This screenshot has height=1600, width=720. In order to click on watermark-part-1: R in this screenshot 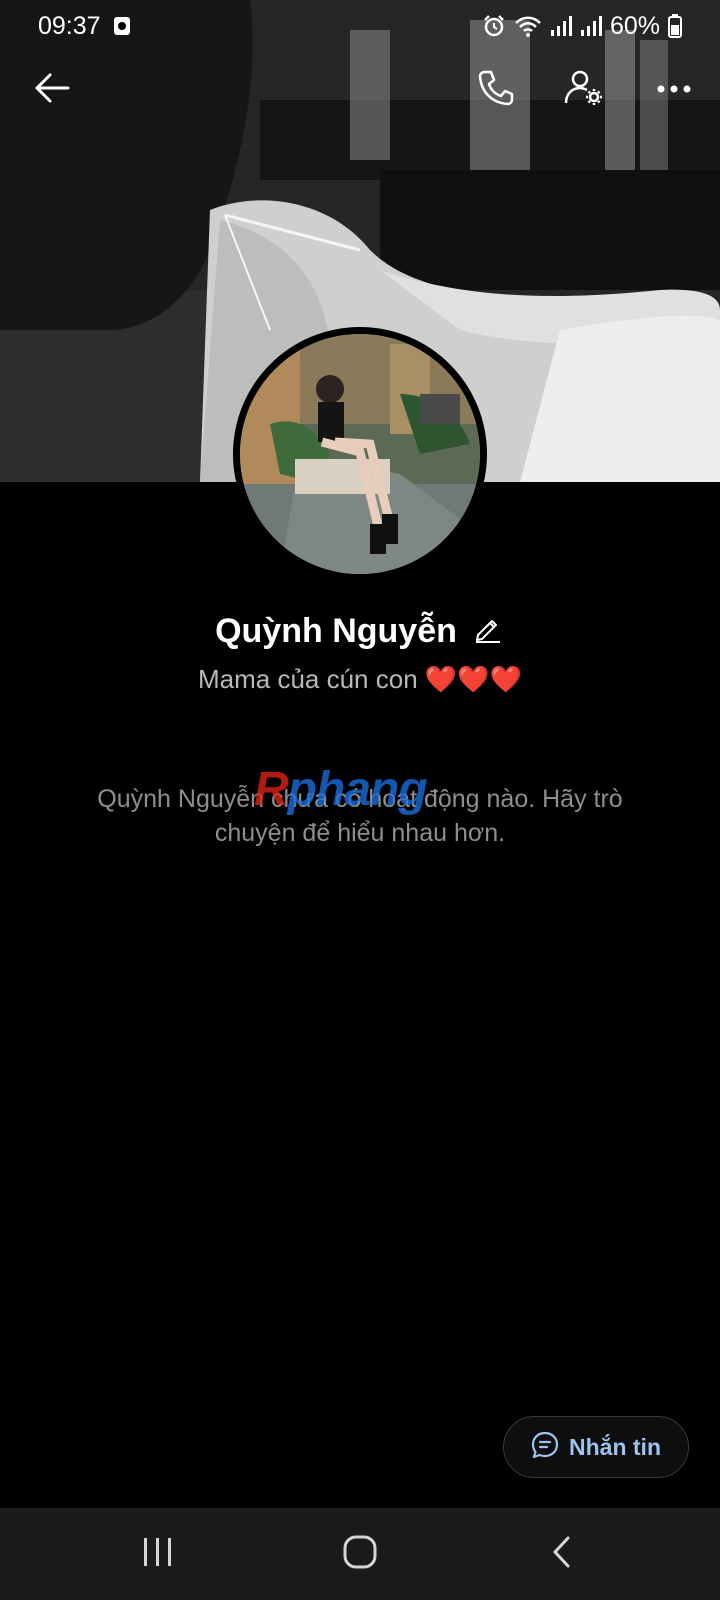, I will do `click(271, 789)`.